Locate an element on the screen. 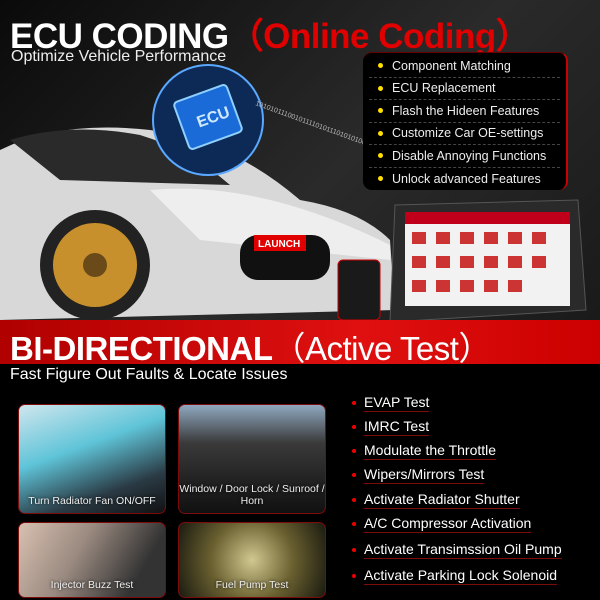 The width and height of the screenshot is (600, 600). feature-item: Customize Car OE-settings is located at coordinates (464, 134).